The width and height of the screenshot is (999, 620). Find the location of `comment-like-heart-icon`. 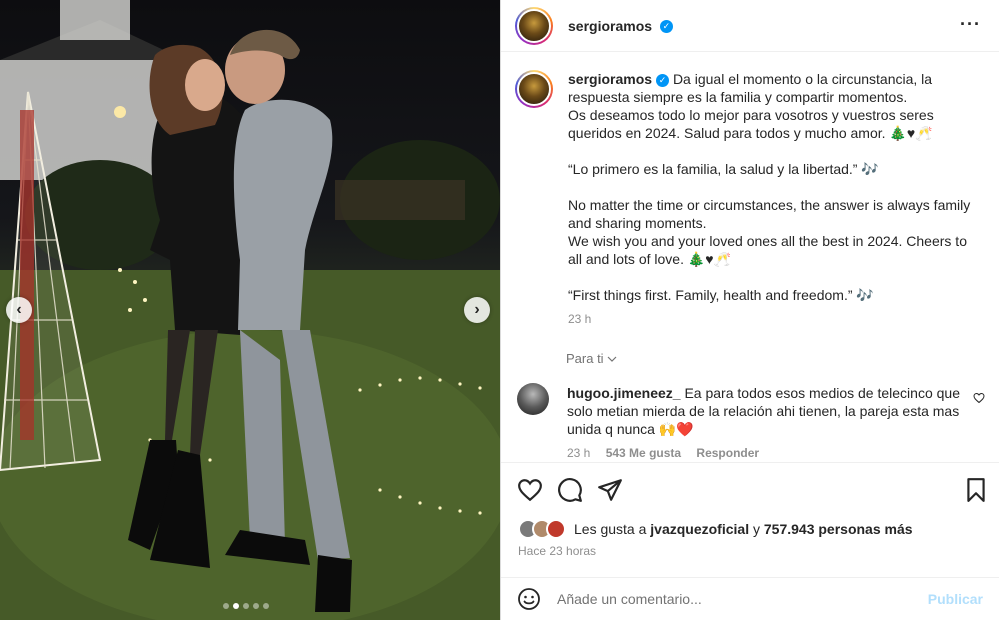

comment-like-heart-icon is located at coordinates (979, 398).